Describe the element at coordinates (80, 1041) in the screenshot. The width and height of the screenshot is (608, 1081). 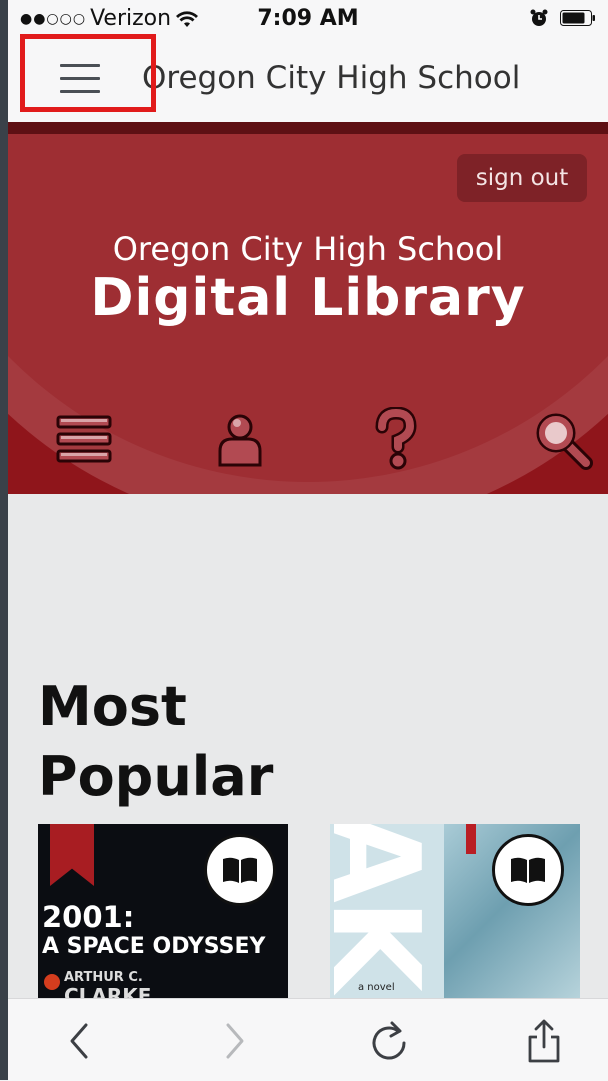
I see `back-icon` at that location.